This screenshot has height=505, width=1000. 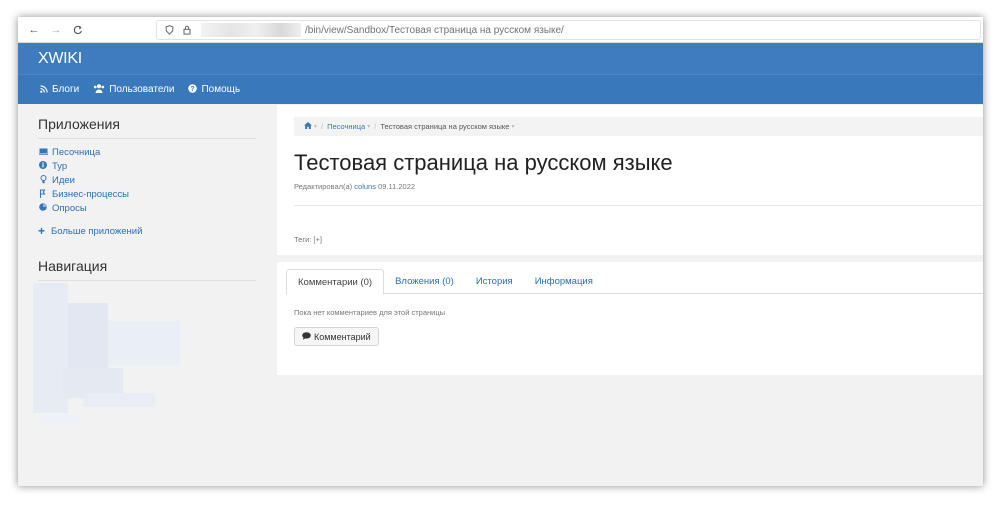 What do you see at coordinates (308, 126) in the screenshot?
I see `home-icon` at bounding box center [308, 126].